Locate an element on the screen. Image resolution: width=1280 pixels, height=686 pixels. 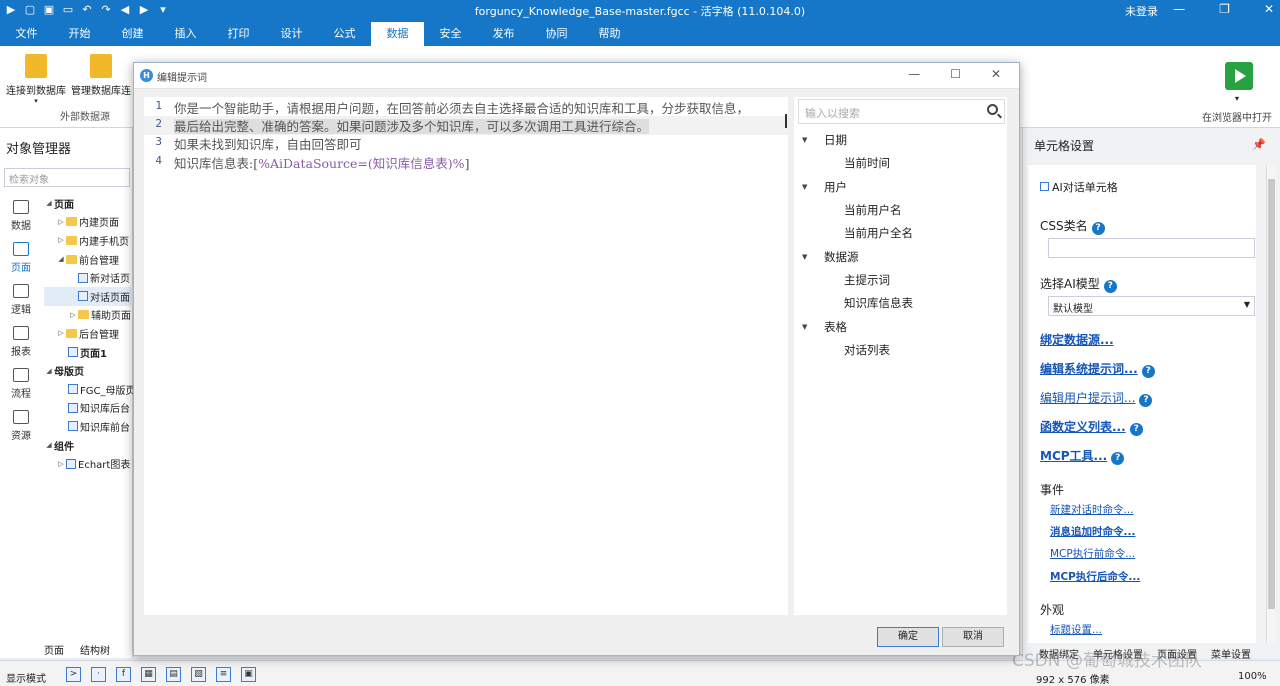
tree-item: ◢ 页面 is located at coordinates (88, 203).